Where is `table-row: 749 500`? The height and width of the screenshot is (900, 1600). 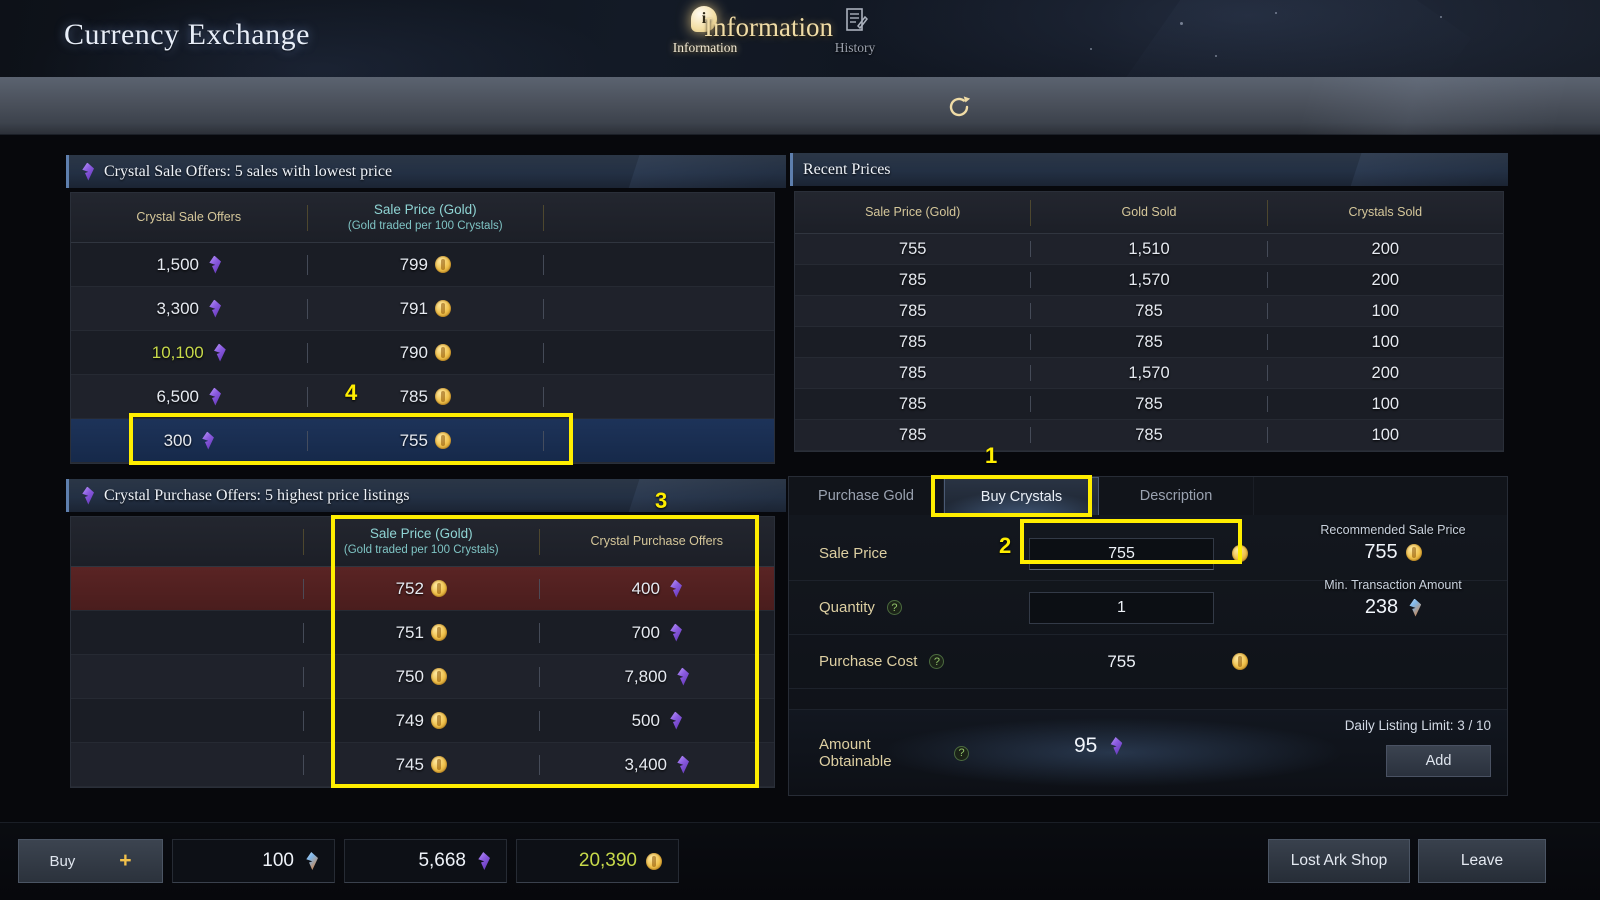
table-row: 749 500 is located at coordinates (422, 721).